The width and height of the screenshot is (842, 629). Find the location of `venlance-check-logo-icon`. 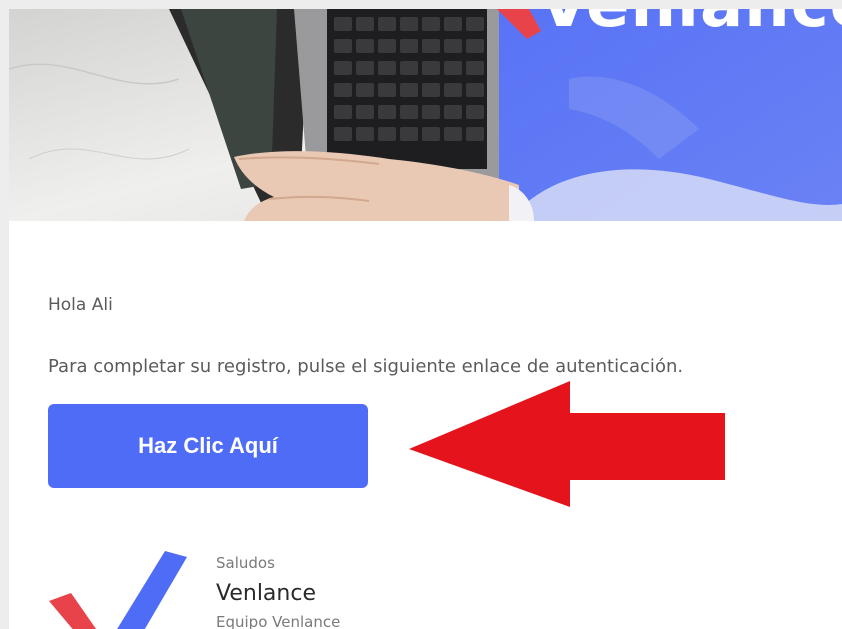

venlance-check-logo-icon is located at coordinates (118, 590).